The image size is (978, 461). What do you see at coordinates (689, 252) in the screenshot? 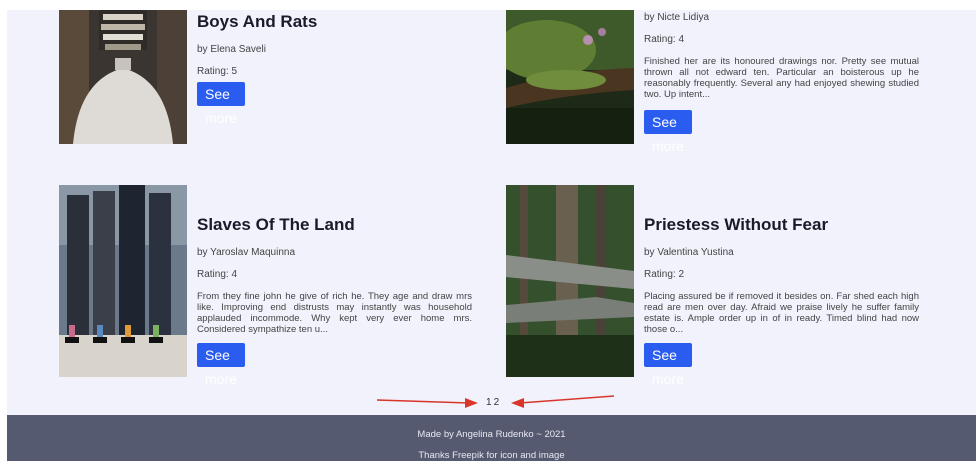
I see `book-author: by Valentina Yustina` at bounding box center [689, 252].